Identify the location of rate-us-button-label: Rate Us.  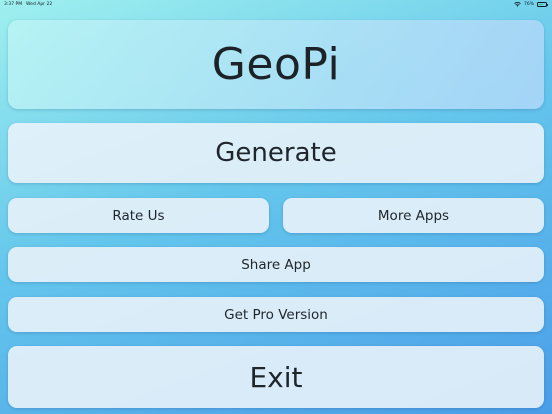
(138, 215).